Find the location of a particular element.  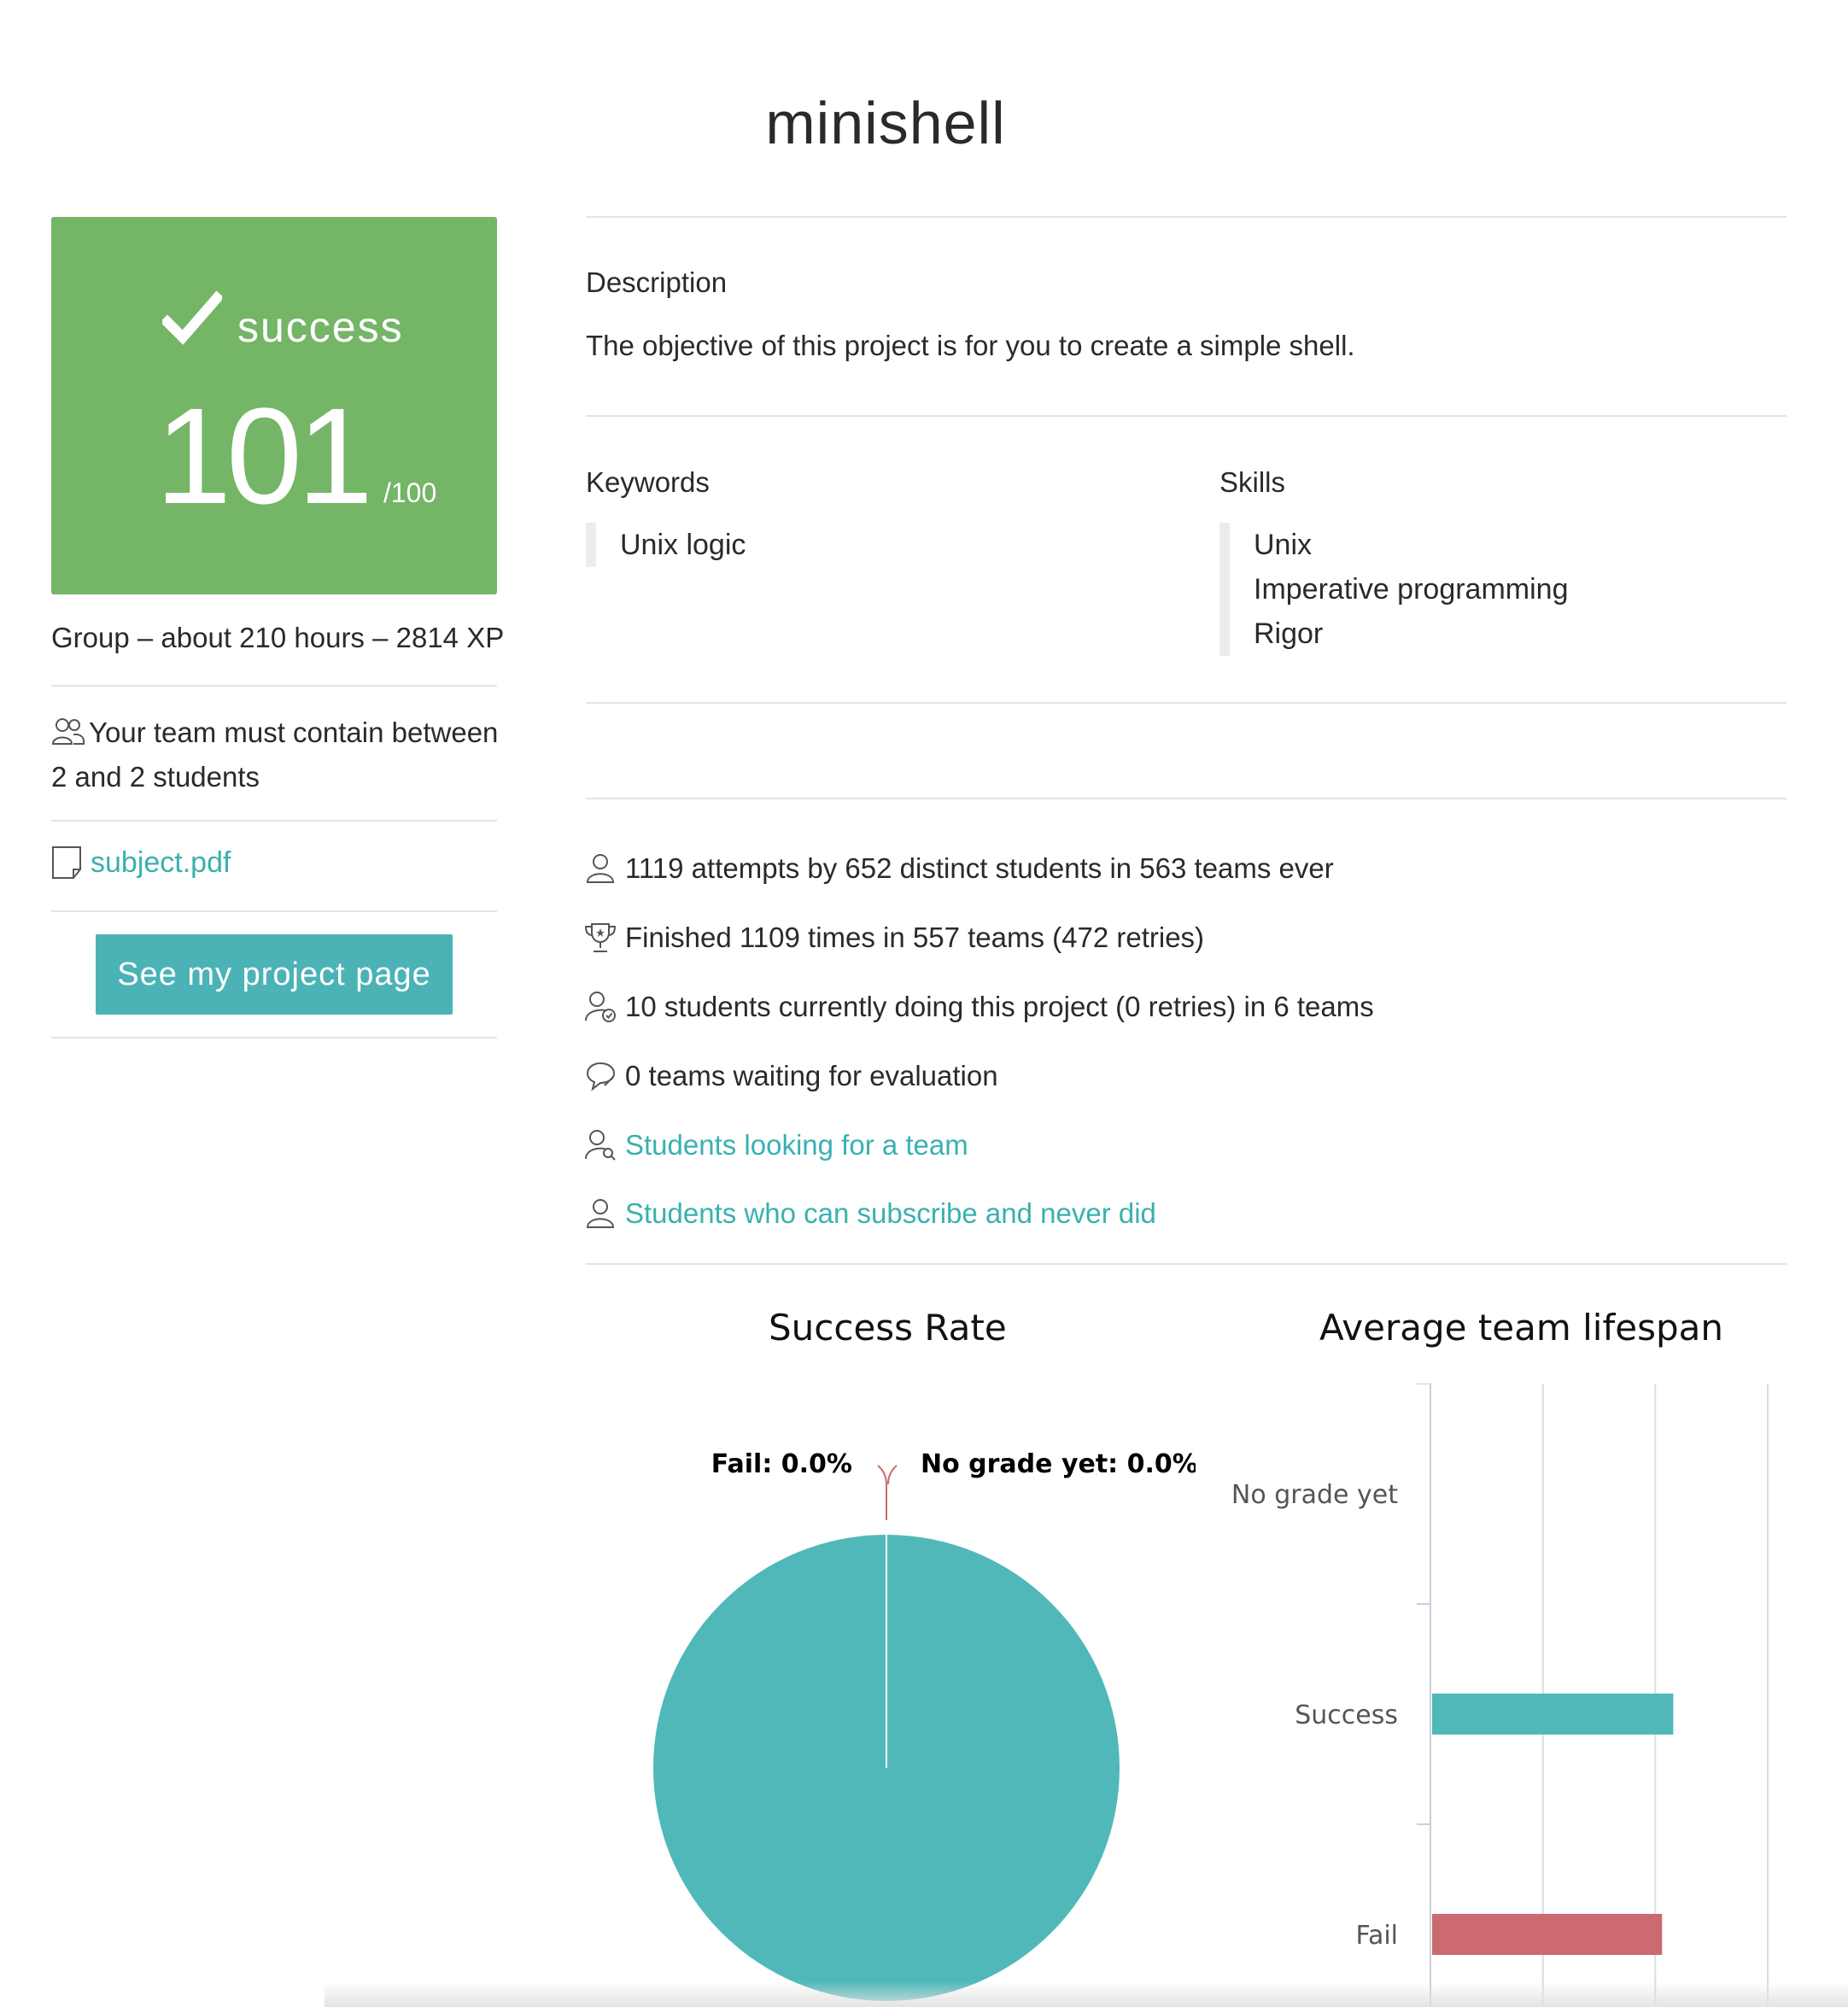

bar-fail is located at coordinates (1548, 1935).